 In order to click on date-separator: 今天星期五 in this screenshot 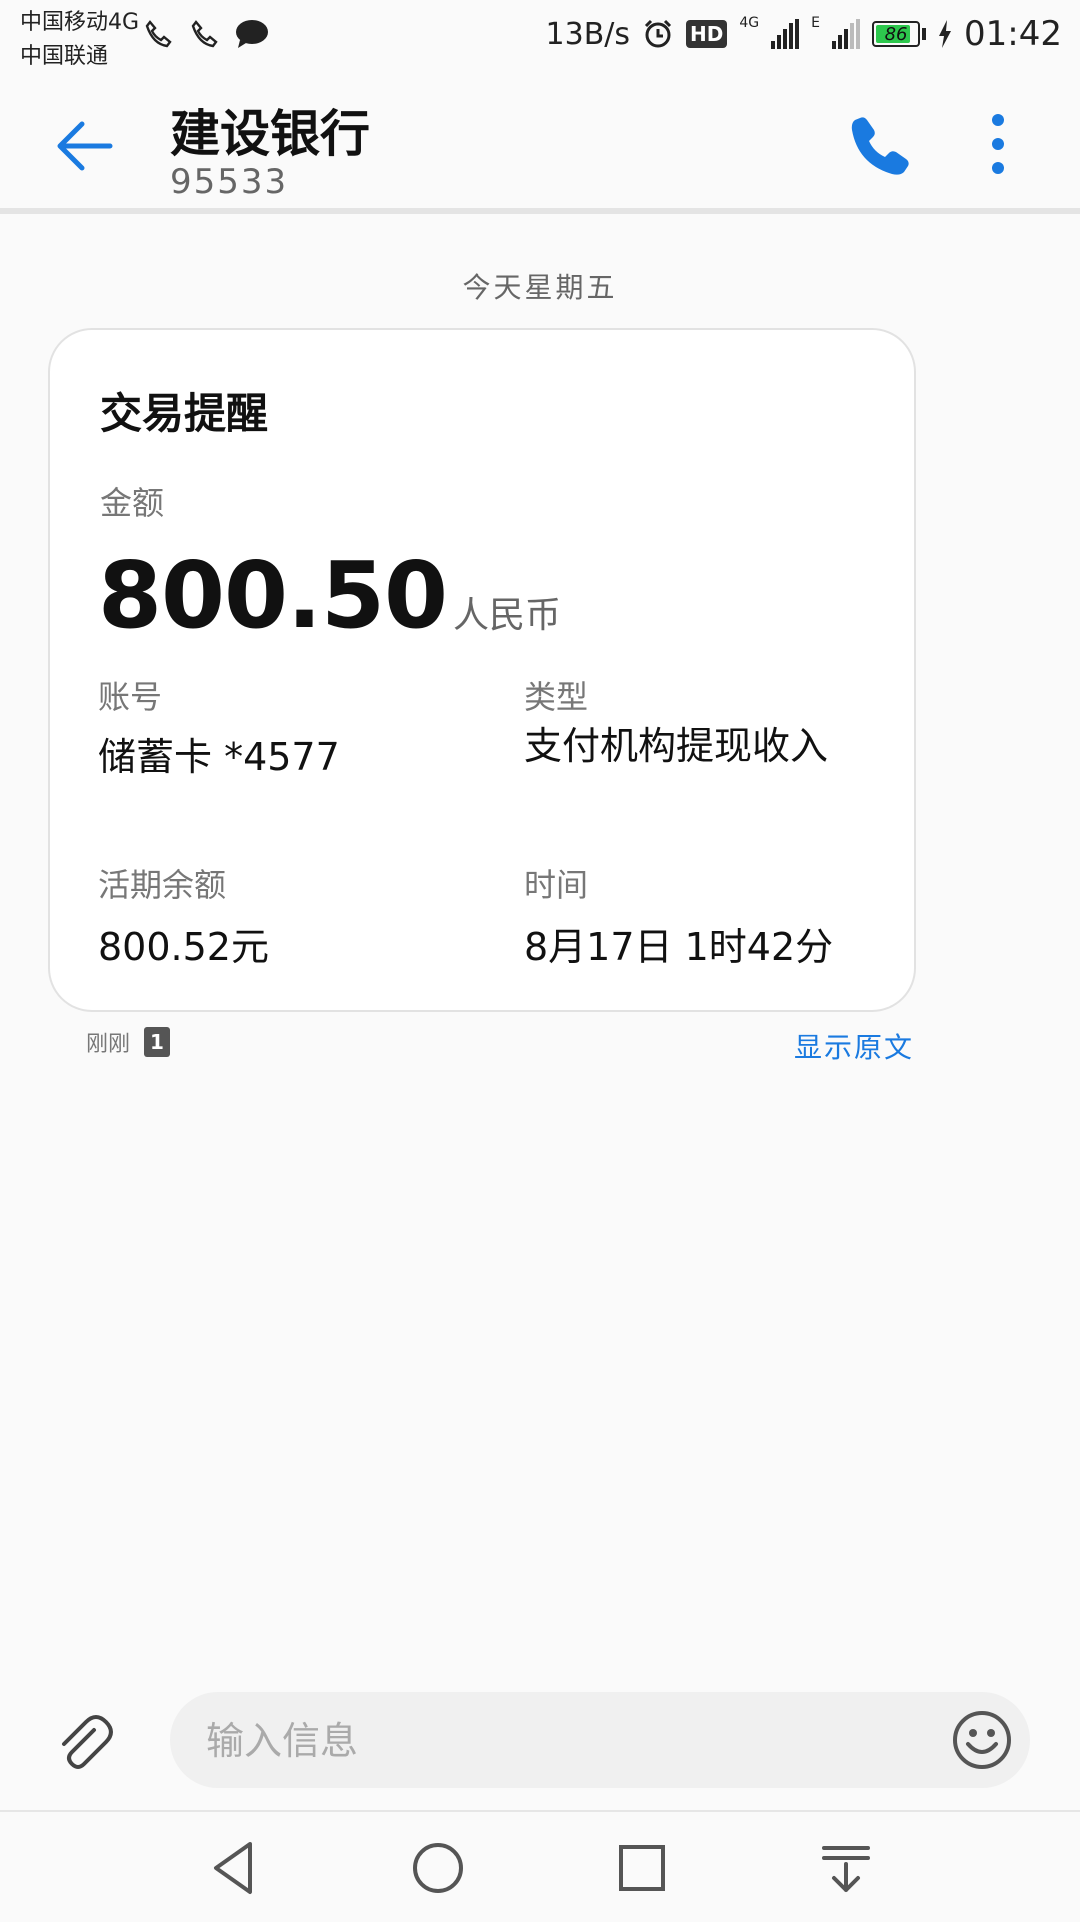, I will do `click(540, 287)`.